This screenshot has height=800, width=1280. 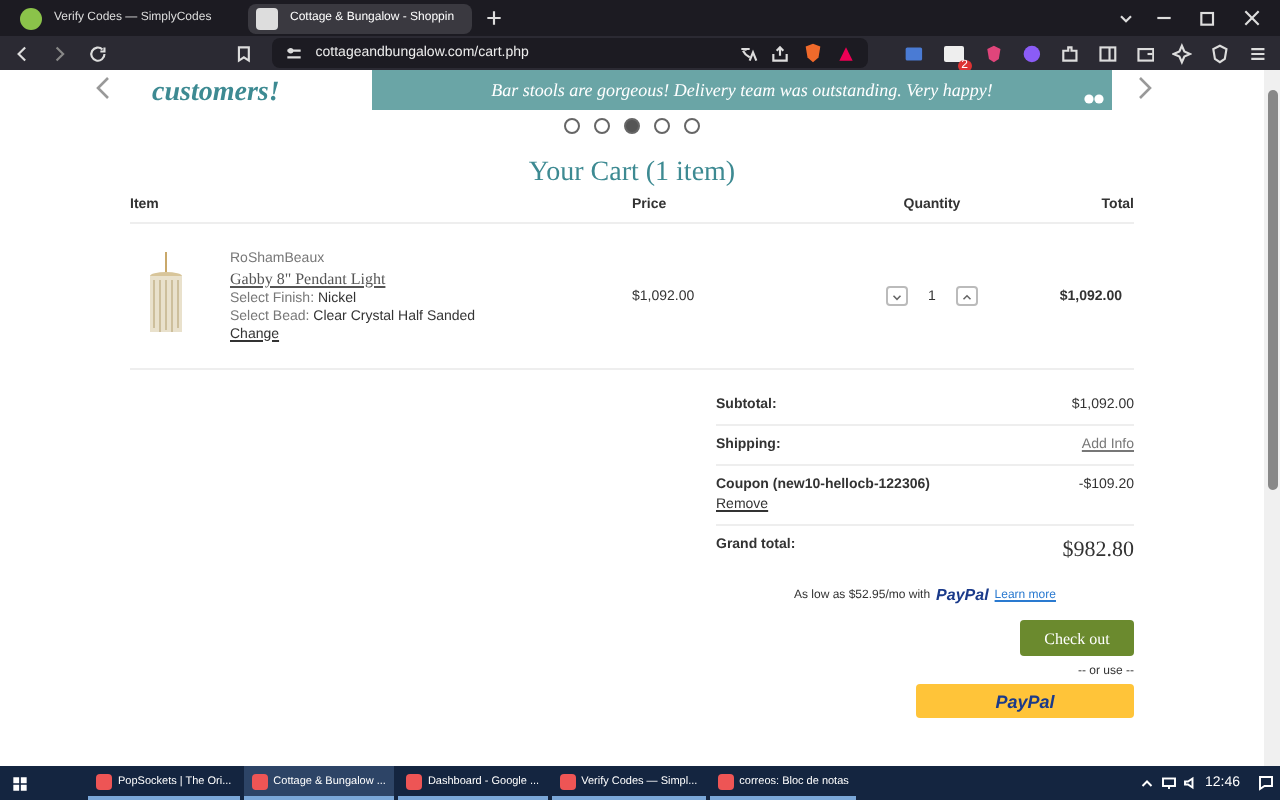 I want to click on paypal-button: PayPal, so click(x=1025, y=701).